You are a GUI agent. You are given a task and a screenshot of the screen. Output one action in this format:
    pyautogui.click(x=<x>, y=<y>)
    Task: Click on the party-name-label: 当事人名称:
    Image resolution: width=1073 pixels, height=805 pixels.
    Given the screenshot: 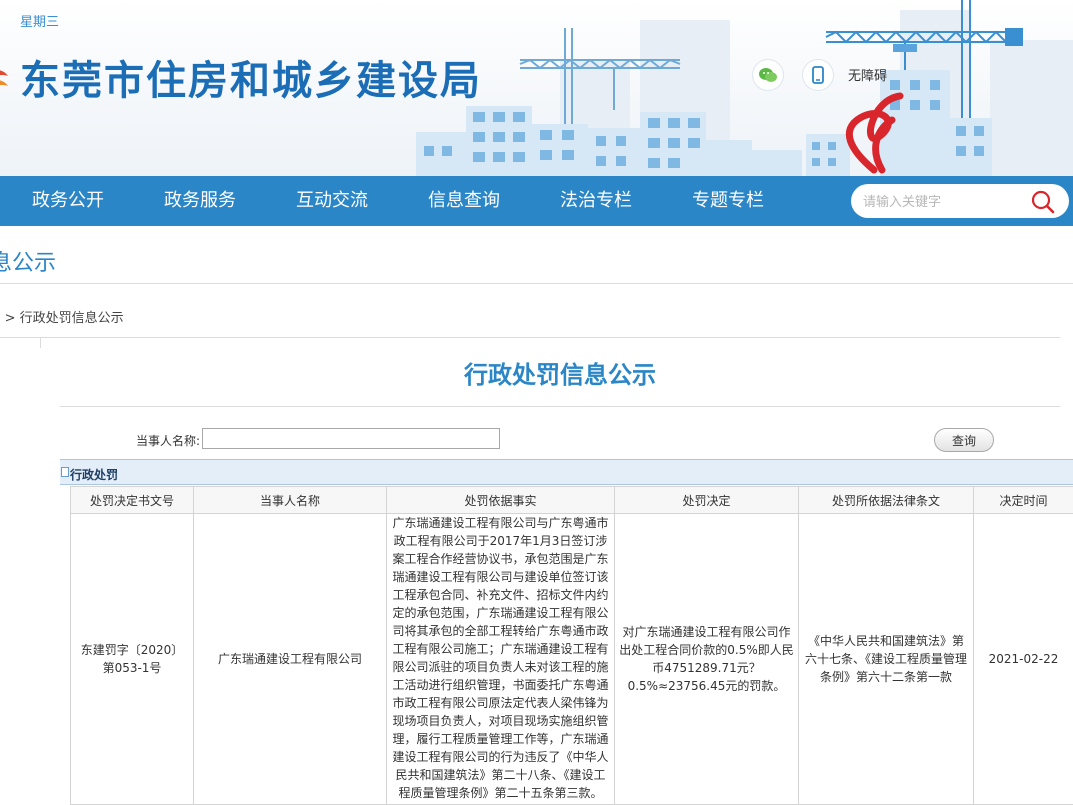 What is the action you would take?
    pyautogui.click(x=168, y=440)
    